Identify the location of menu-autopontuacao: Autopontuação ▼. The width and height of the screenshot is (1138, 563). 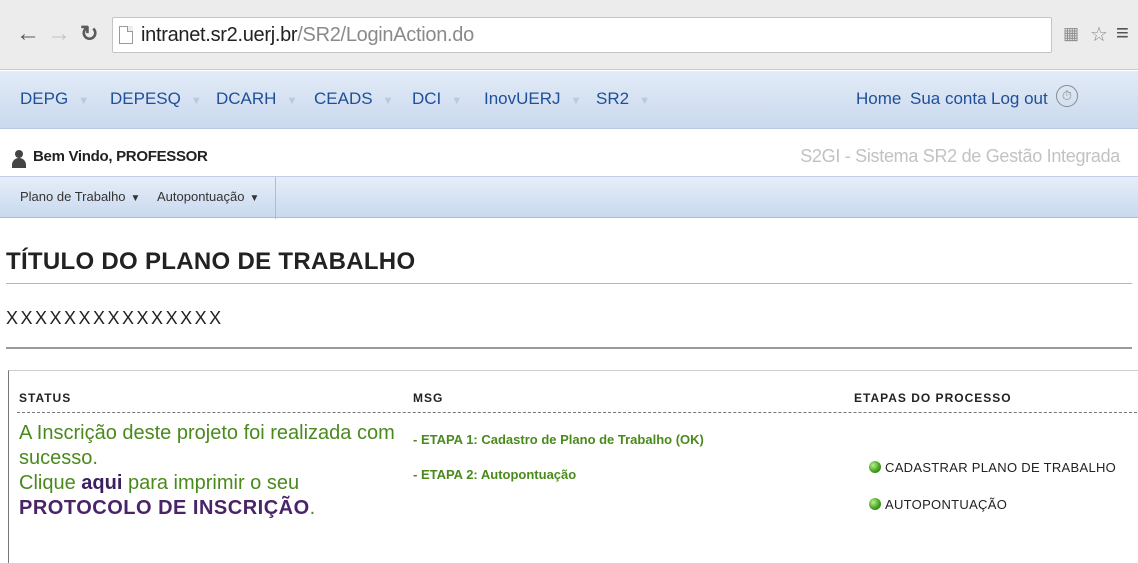
(208, 196).